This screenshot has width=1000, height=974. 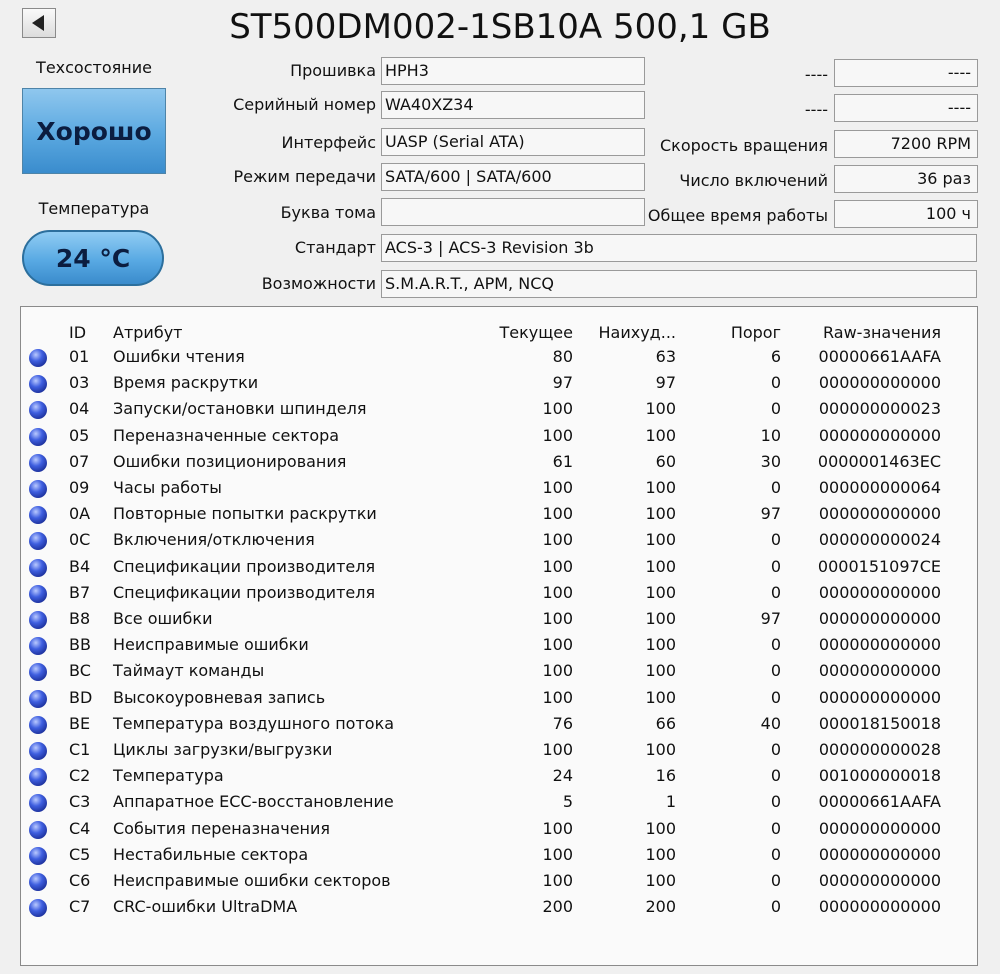 I want to click on table-row: BC Таймаут команды 100 100 0 000000000000, so click(x=499, y=672).